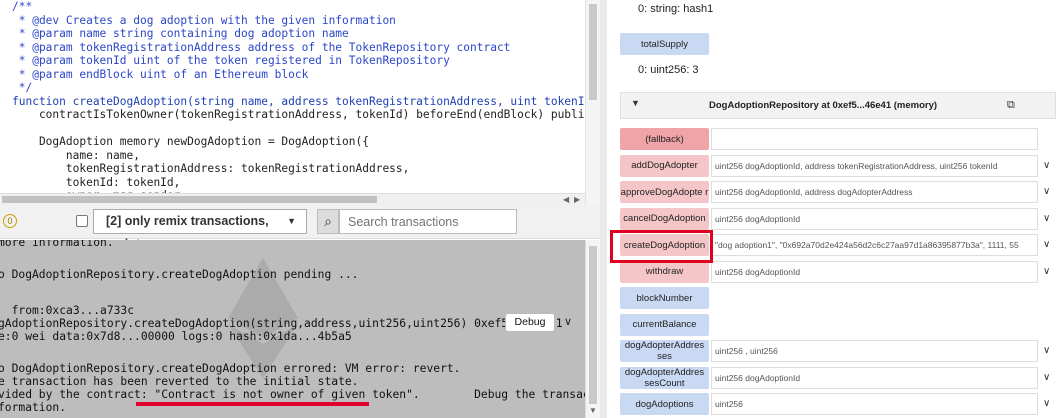 The width and height of the screenshot is (1056, 418). I want to click on debug-button: Debug, so click(530, 322).